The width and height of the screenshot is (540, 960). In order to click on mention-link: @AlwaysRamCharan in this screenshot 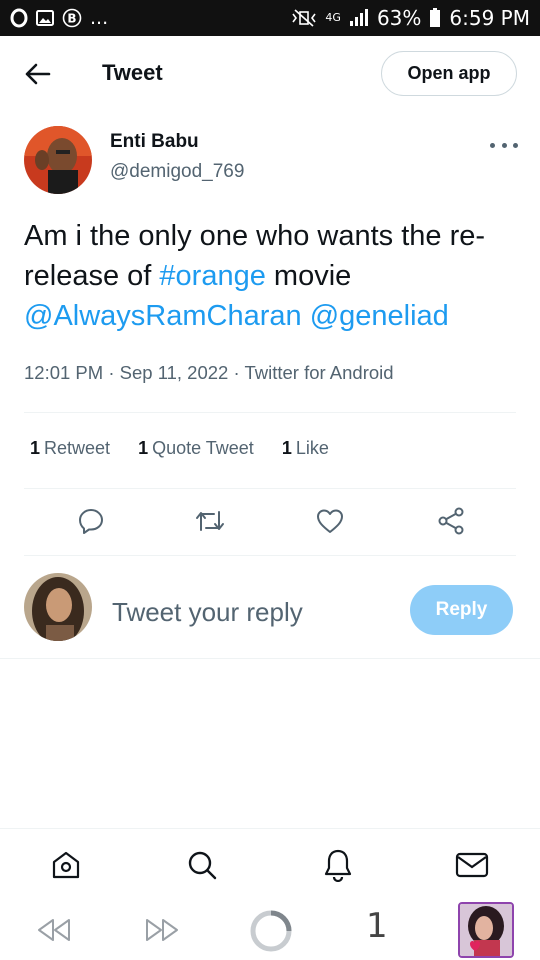, I will do `click(163, 316)`.